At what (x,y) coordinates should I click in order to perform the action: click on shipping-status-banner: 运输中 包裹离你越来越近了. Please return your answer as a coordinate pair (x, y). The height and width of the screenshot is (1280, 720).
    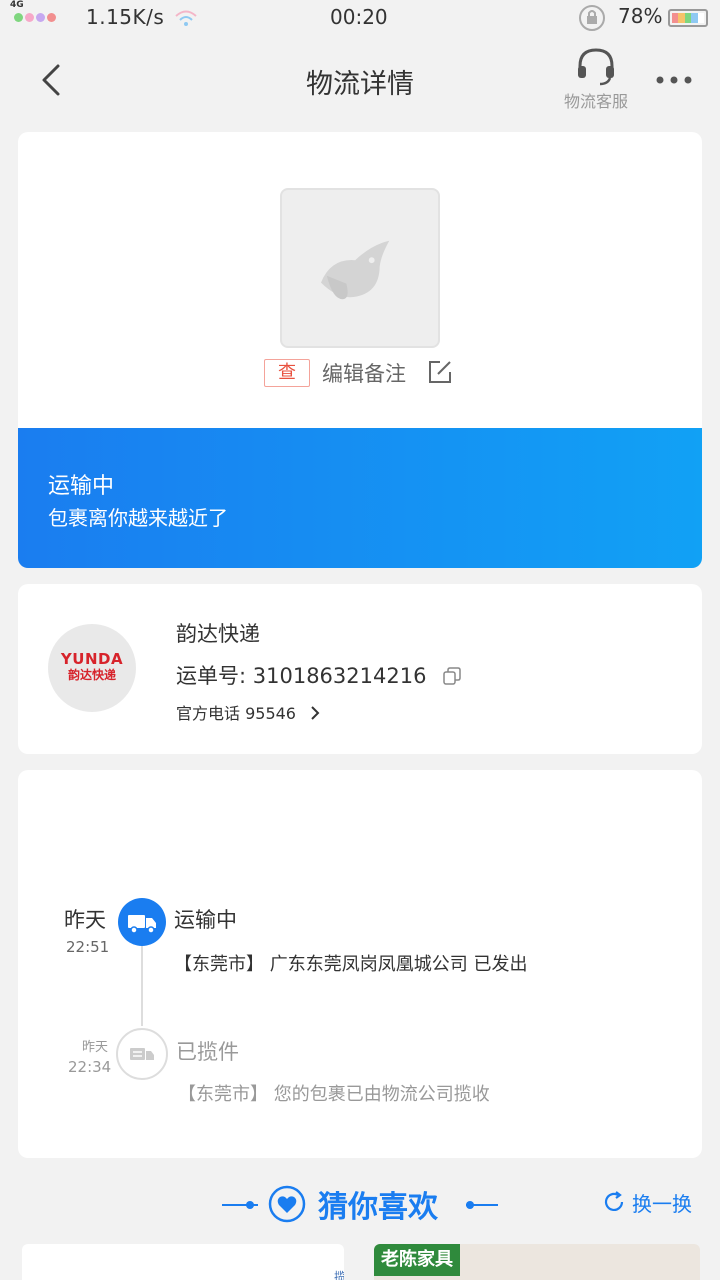
    Looking at the image, I should click on (360, 498).